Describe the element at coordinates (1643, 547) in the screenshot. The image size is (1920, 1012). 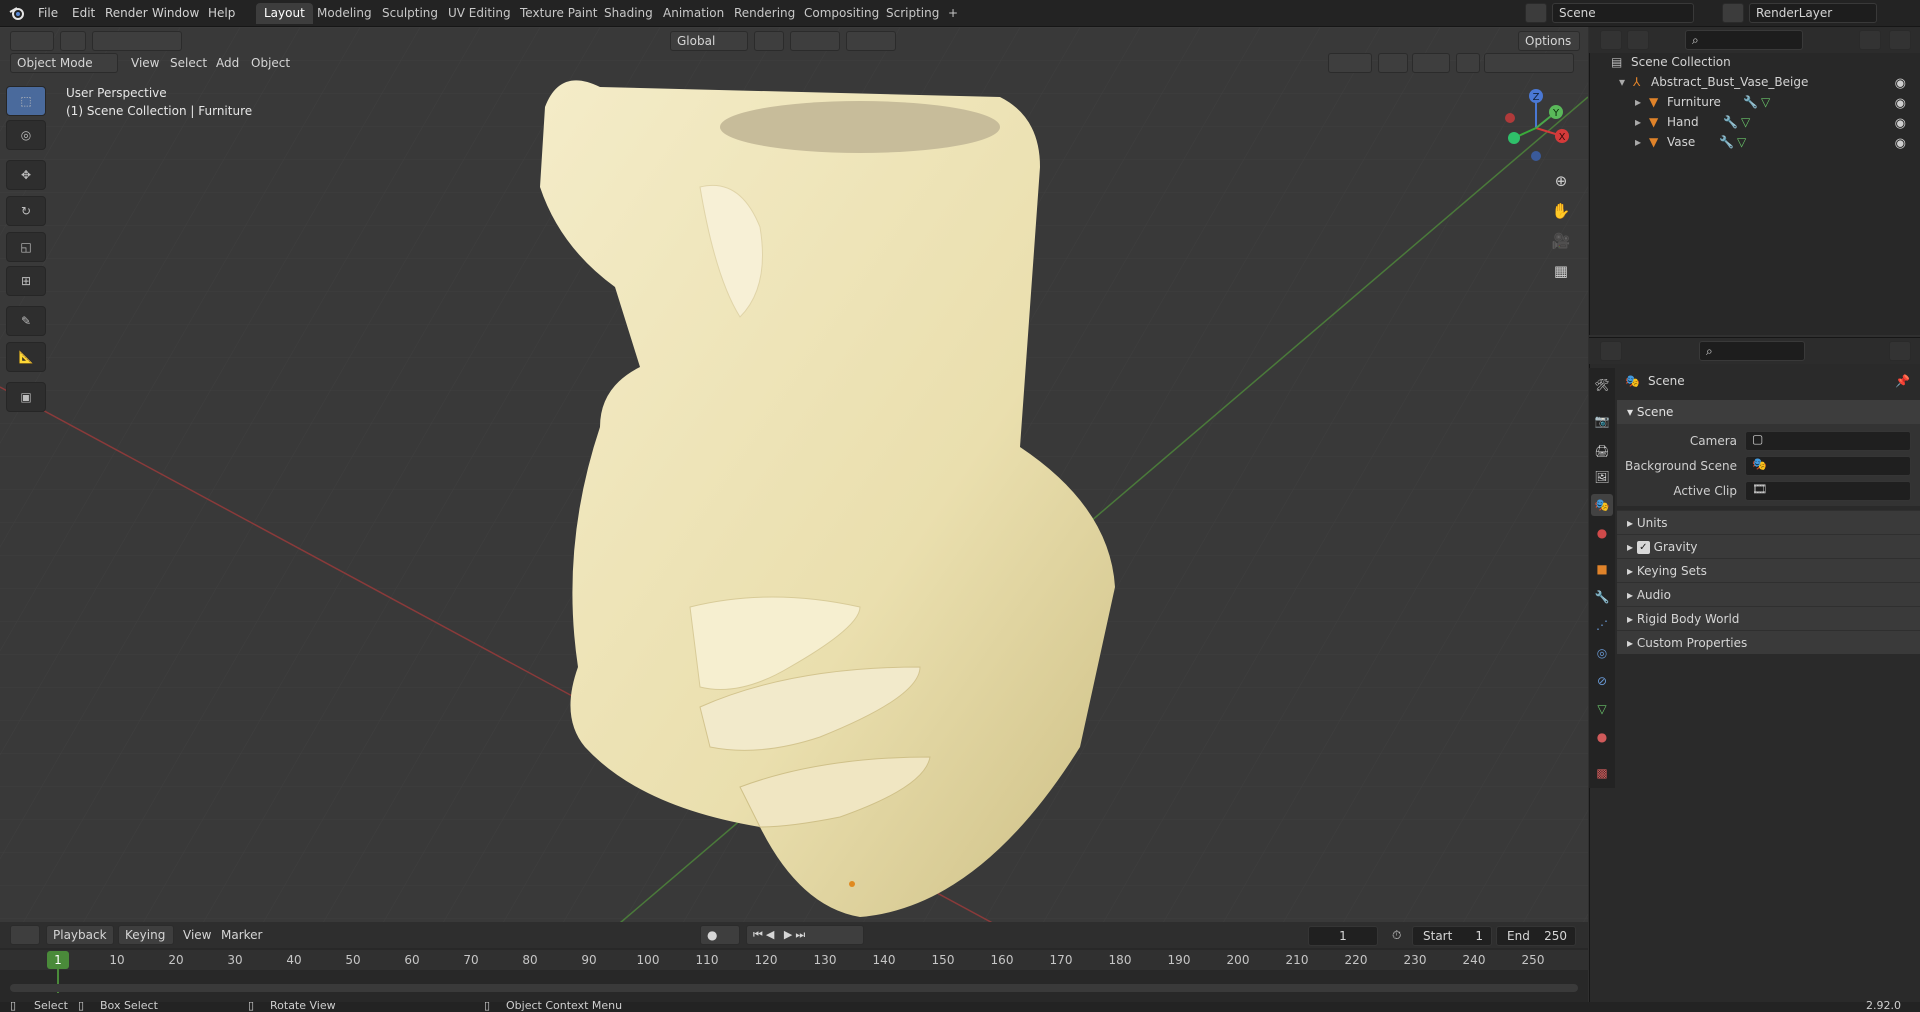
I see `gravity-checkbox: ✓` at that location.